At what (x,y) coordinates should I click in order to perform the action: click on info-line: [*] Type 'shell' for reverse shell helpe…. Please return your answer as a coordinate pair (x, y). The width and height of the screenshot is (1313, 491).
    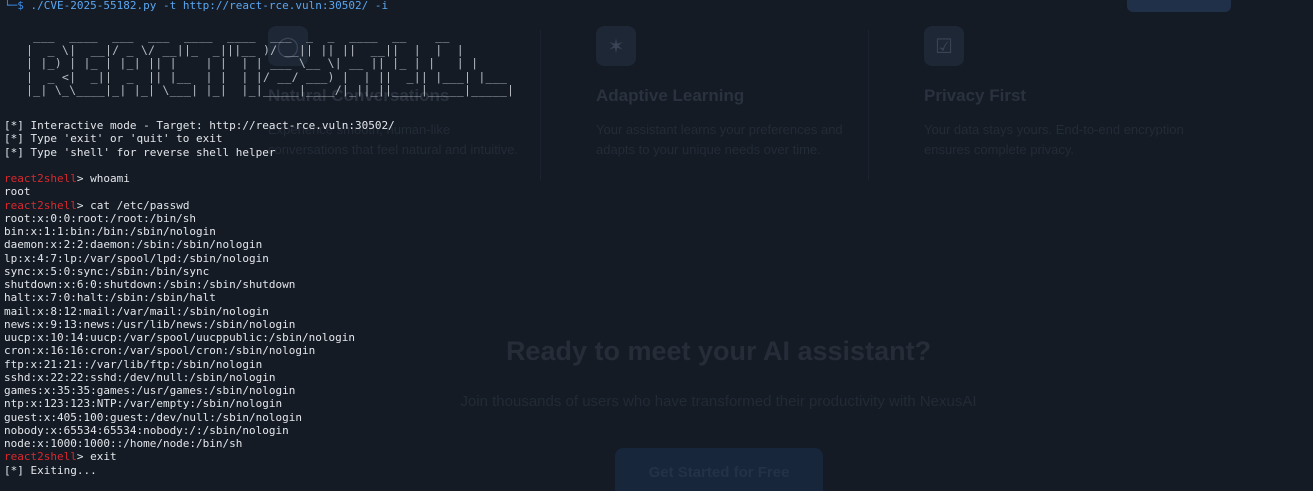
    Looking at the image, I should click on (140, 152).